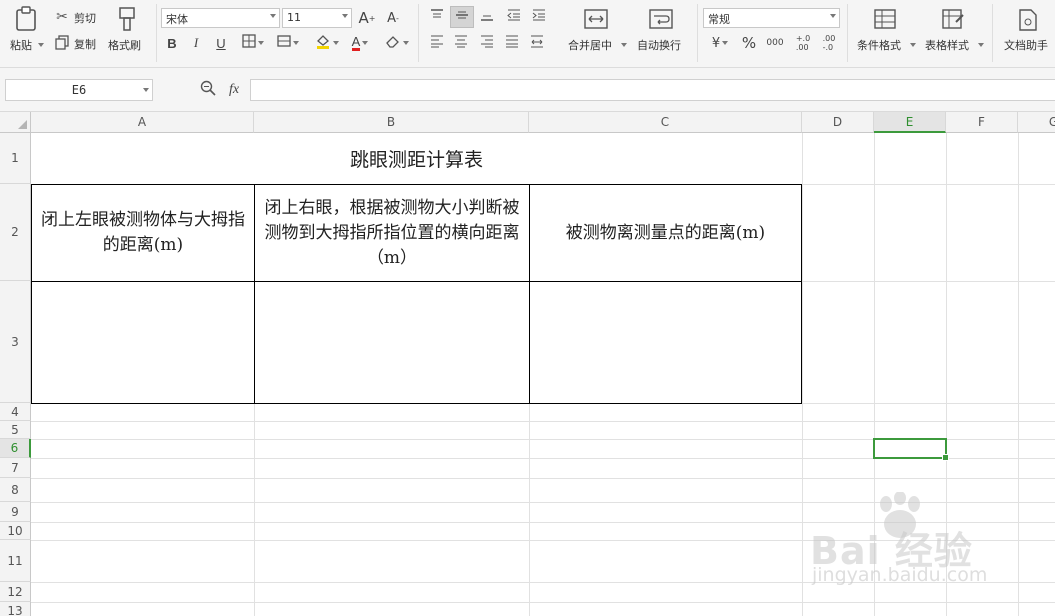 The image size is (1055, 616). I want to click on paste-label: 粘贴, so click(21, 45).